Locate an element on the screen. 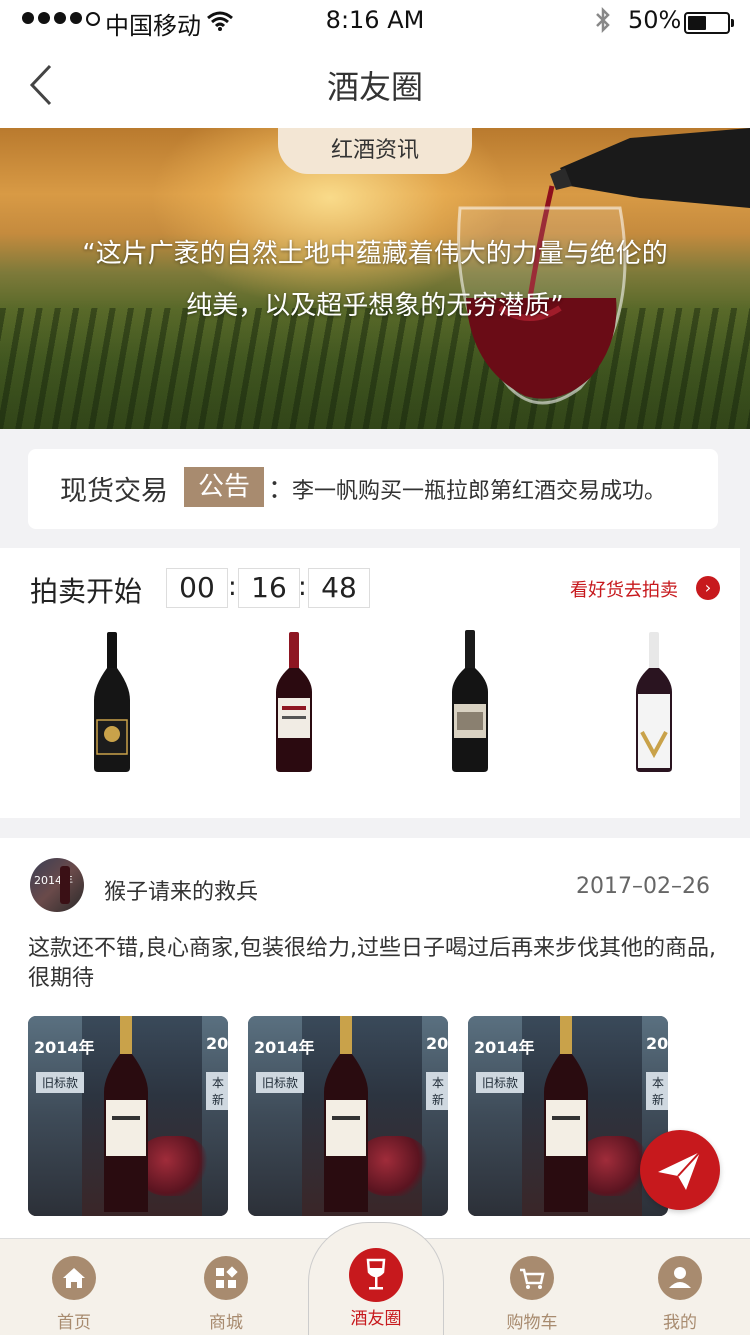 This screenshot has height=1335, width=750. cart-icon is located at coordinates (532, 1278).